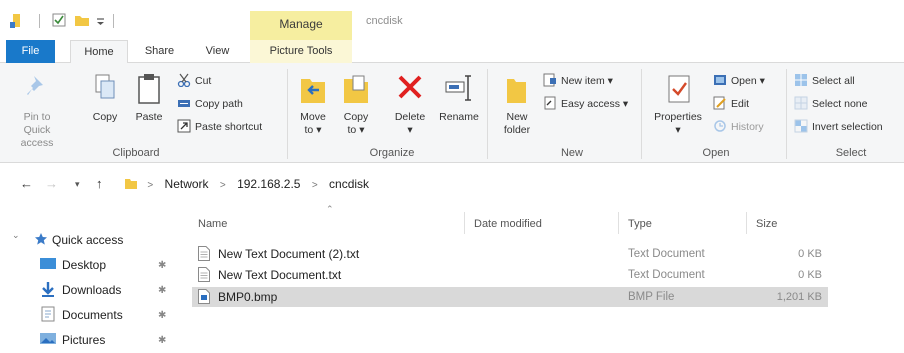 Image resolution: width=904 pixels, height=353 pixels. Describe the element at coordinates (219, 104) in the screenshot. I see `copy-path-label: Copy path` at that location.